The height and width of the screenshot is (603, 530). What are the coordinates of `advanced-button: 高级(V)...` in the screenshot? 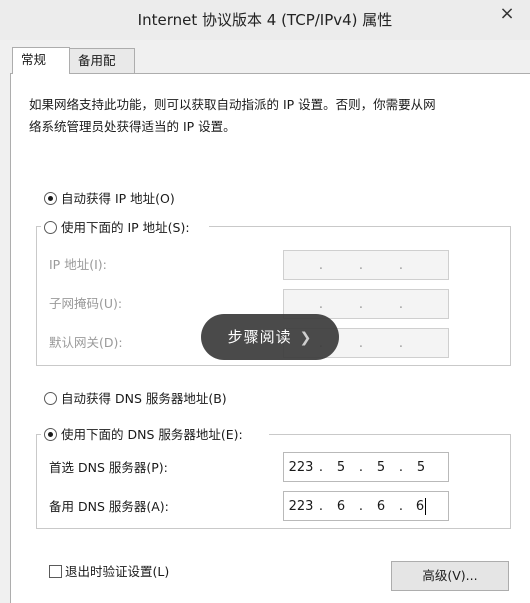 It's located at (450, 576).